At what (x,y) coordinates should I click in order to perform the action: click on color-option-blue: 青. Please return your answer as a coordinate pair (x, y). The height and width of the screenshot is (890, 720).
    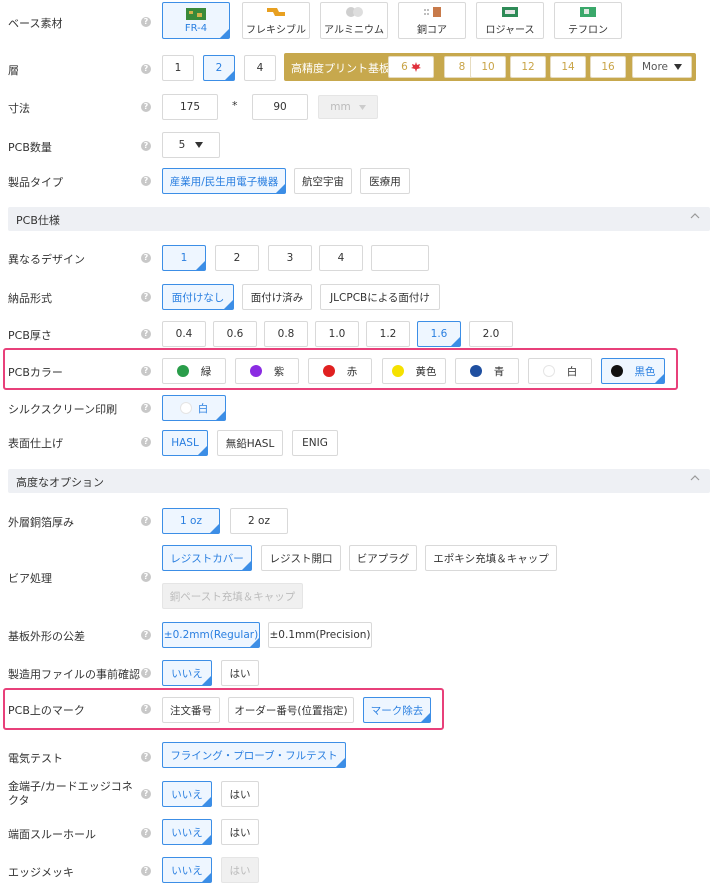
    Looking at the image, I should click on (487, 371).